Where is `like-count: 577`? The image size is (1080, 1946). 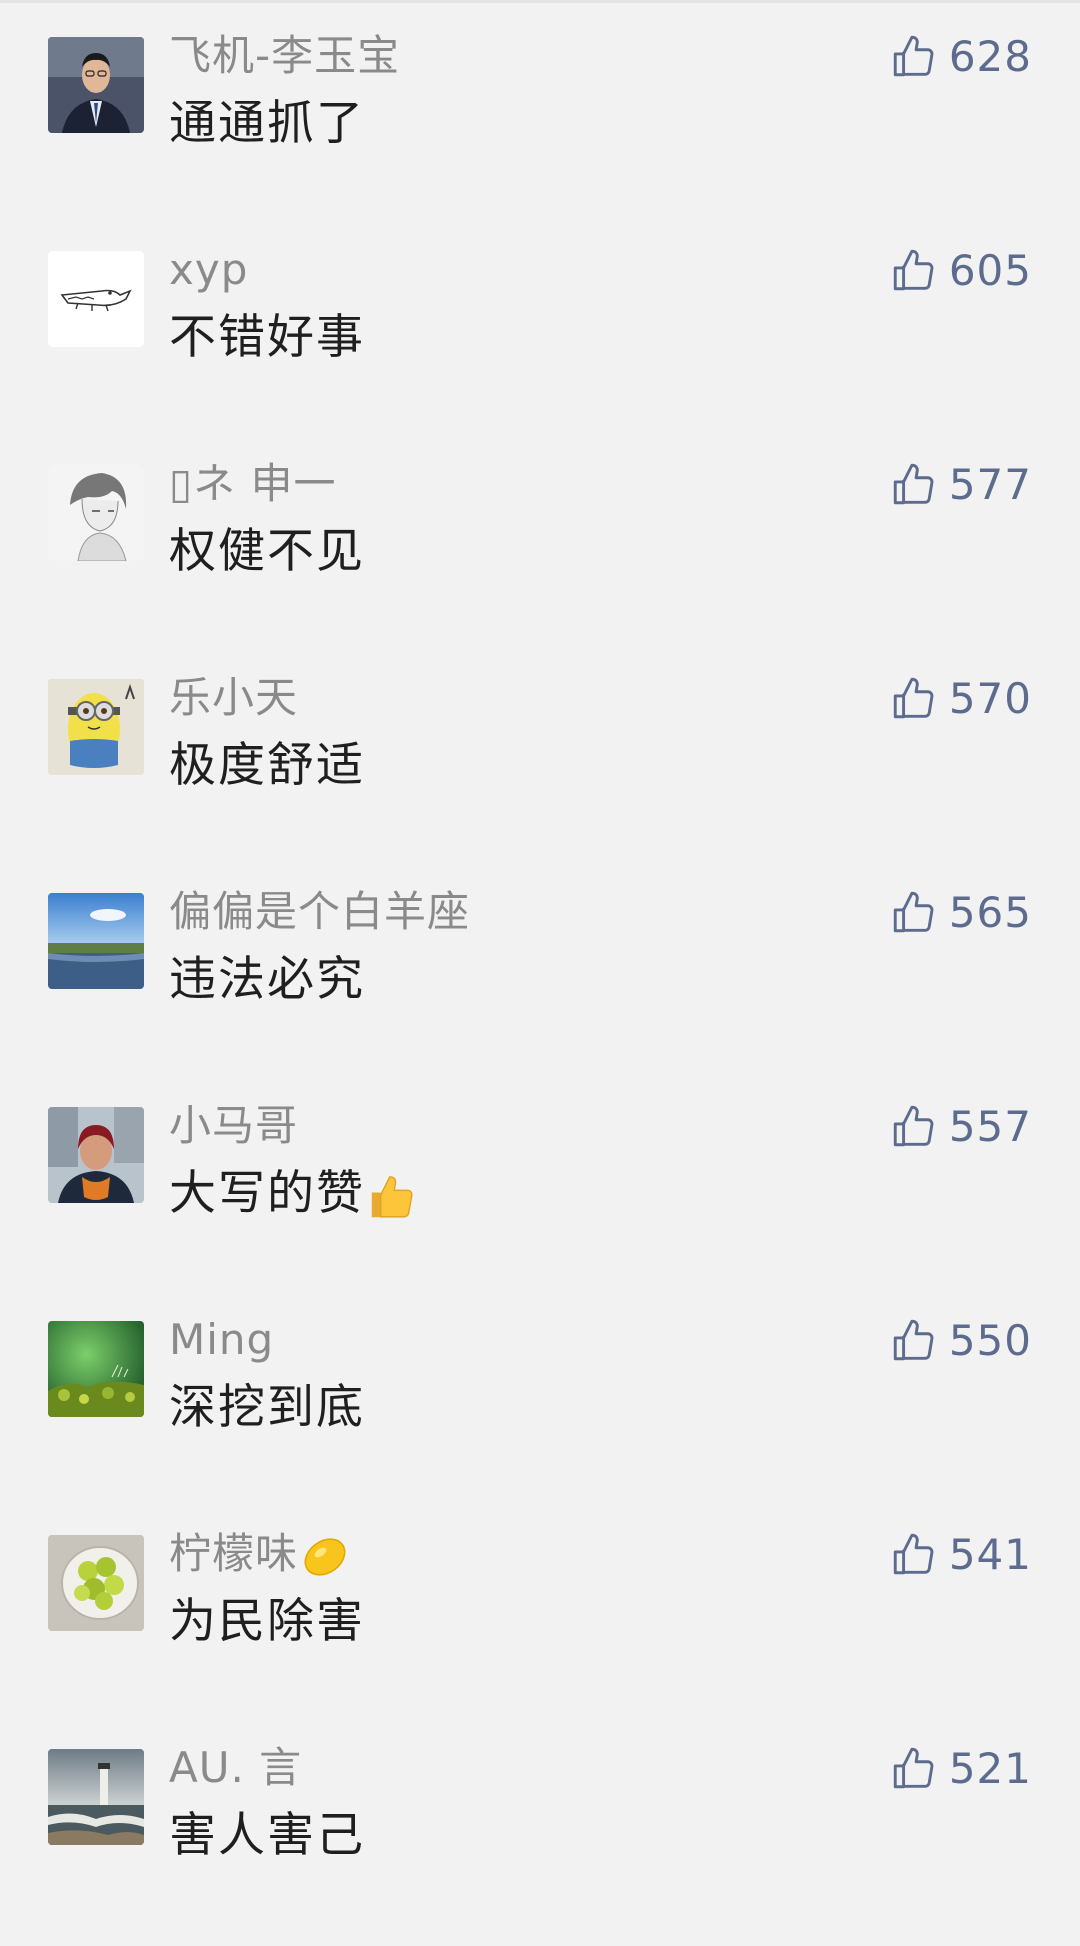 like-count: 577 is located at coordinates (990, 484).